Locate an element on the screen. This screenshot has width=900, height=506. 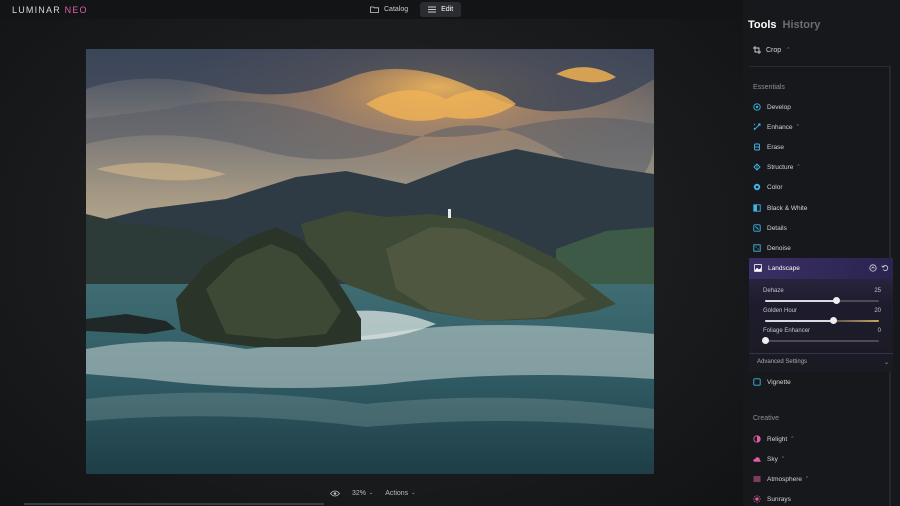
folder-icon is located at coordinates (374, 9).